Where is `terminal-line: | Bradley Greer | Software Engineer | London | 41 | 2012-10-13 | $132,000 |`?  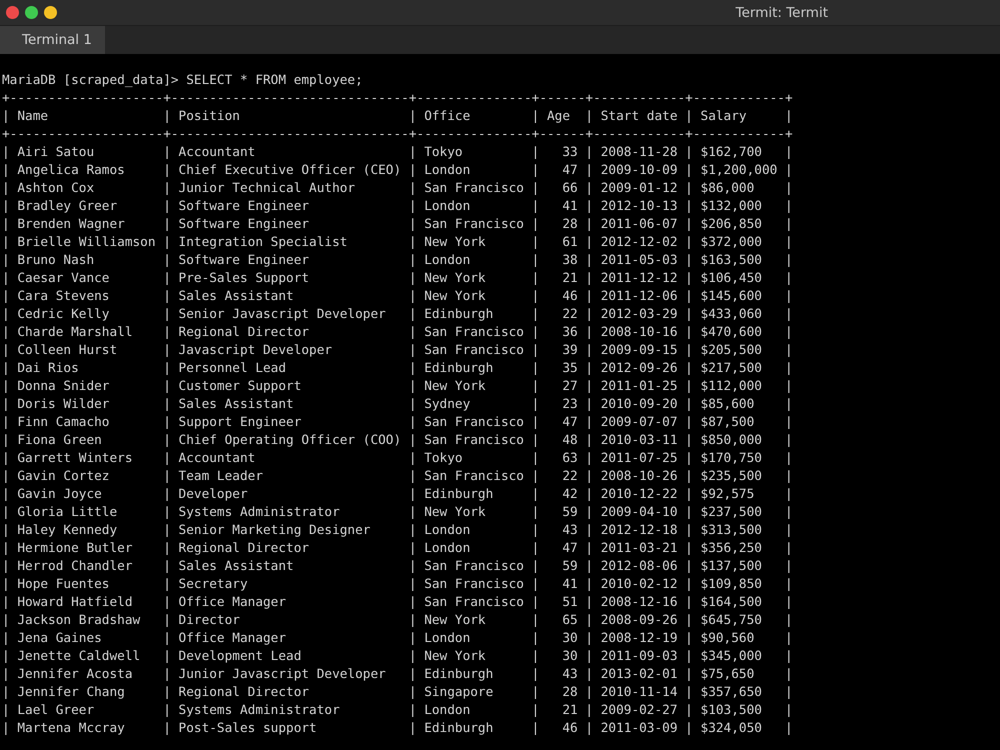
terminal-line: | Bradley Greer | Software Engineer | London | 41 | 2012-10-13 | $132,000 | is located at coordinates (397, 207).